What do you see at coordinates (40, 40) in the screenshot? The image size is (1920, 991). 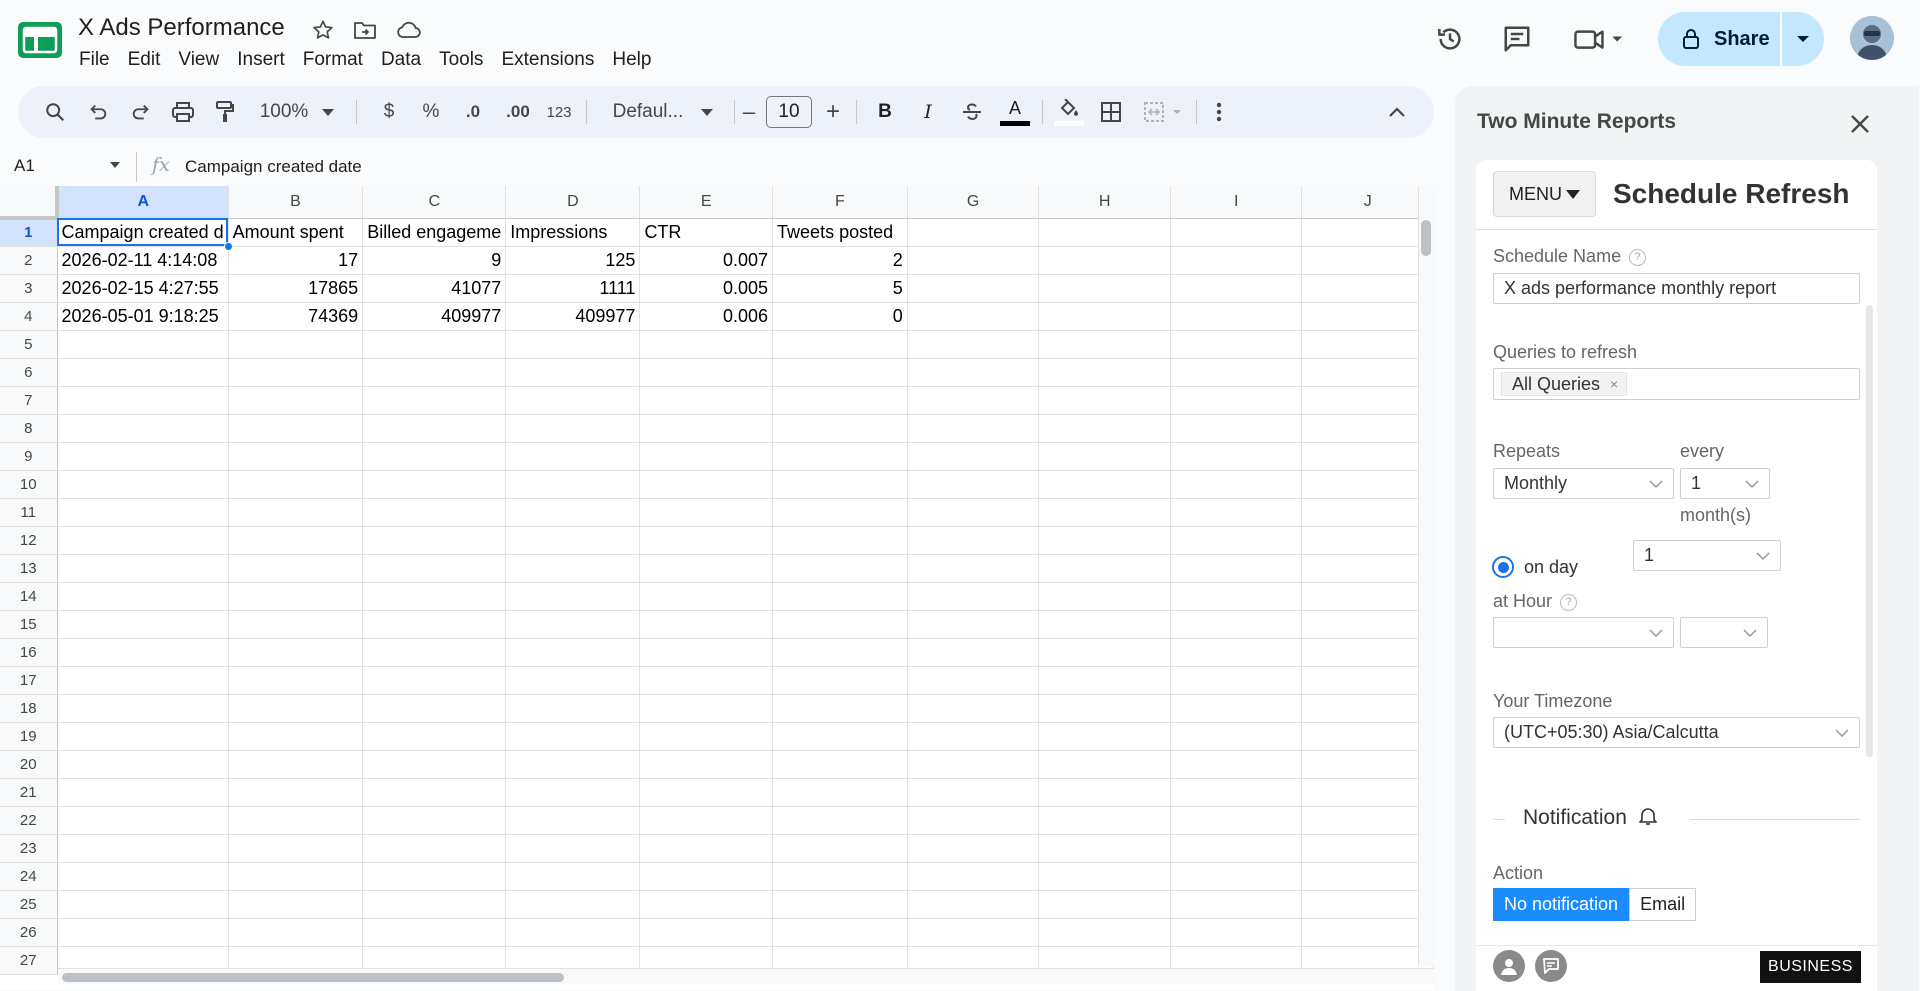 I see `sheets-logo-icon` at bounding box center [40, 40].